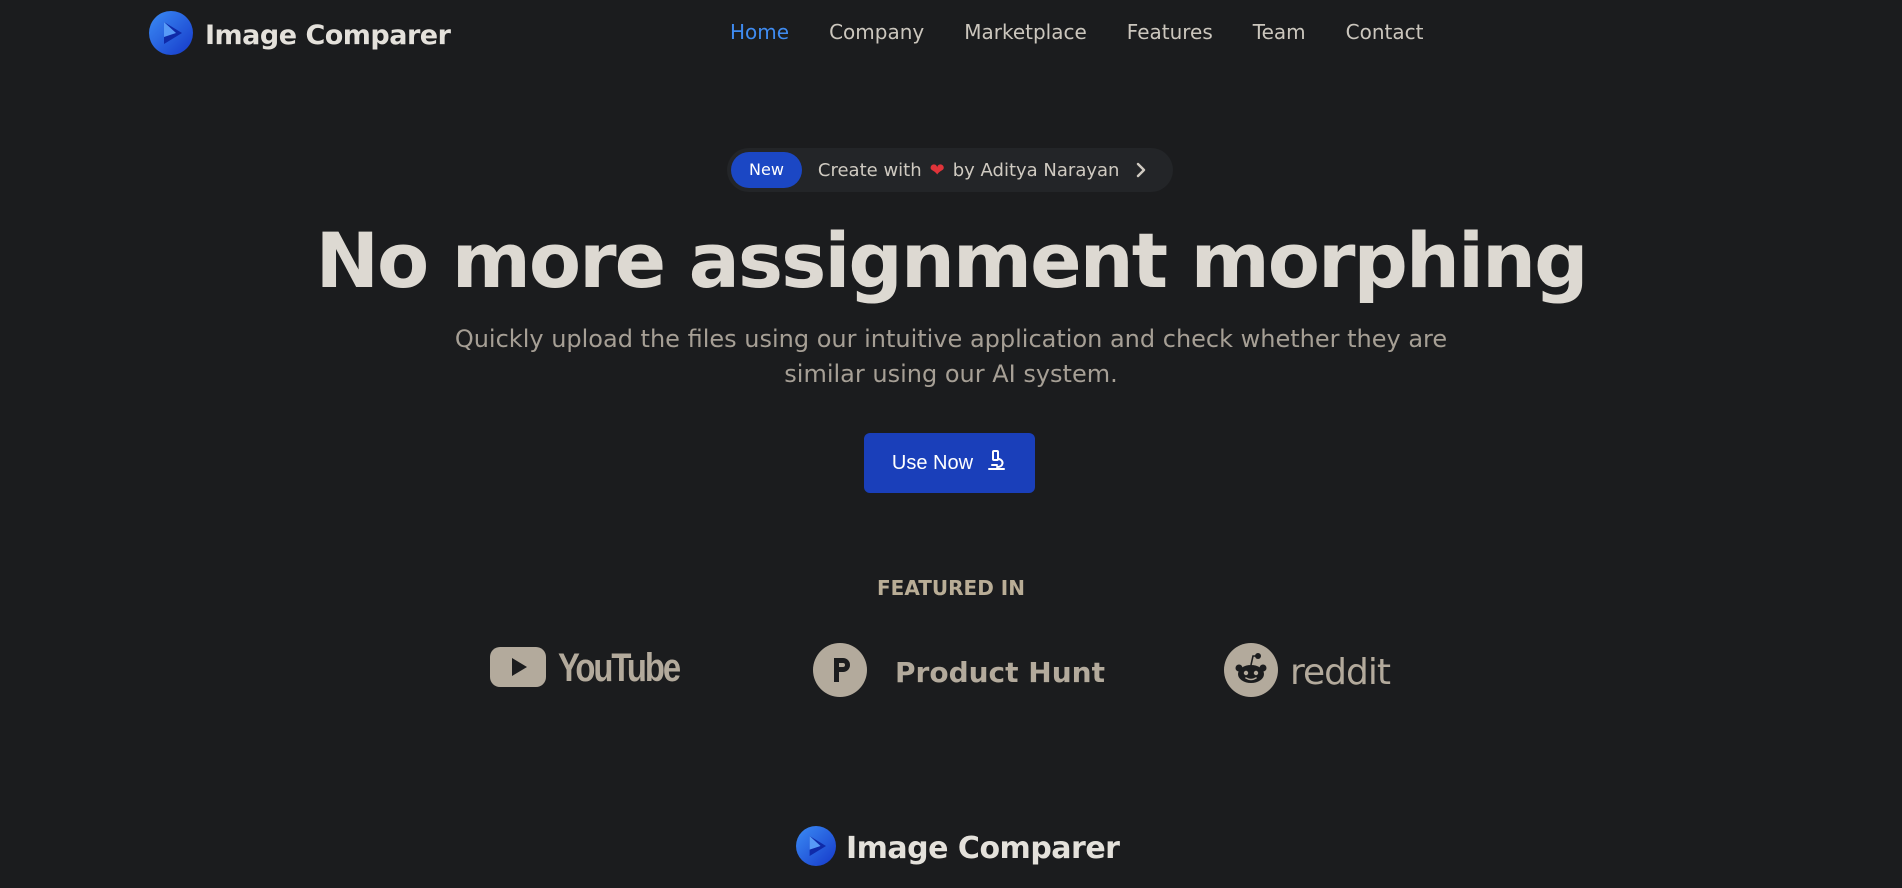  What do you see at coordinates (932, 462) in the screenshot?
I see `use-now-label: Use Now` at bounding box center [932, 462].